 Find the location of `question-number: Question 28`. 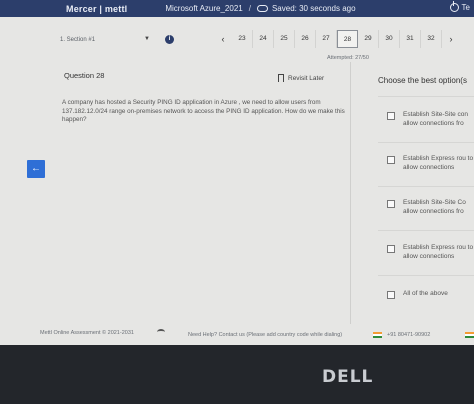

question-number: Question 28 is located at coordinates (84, 75).